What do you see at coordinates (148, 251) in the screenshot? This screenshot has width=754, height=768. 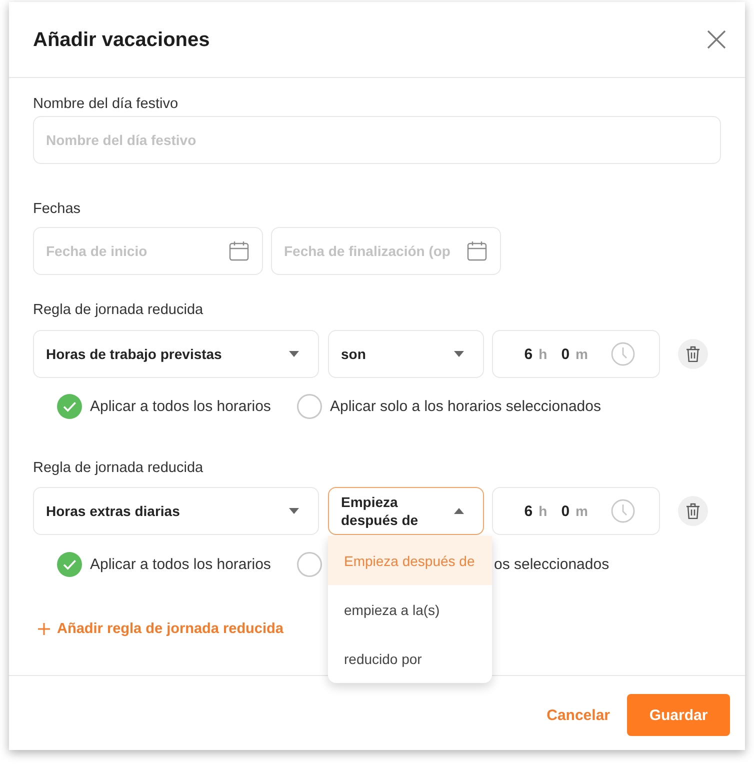 I see `start-date-field: Fecha de inicio` at bounding box center [148, 251].